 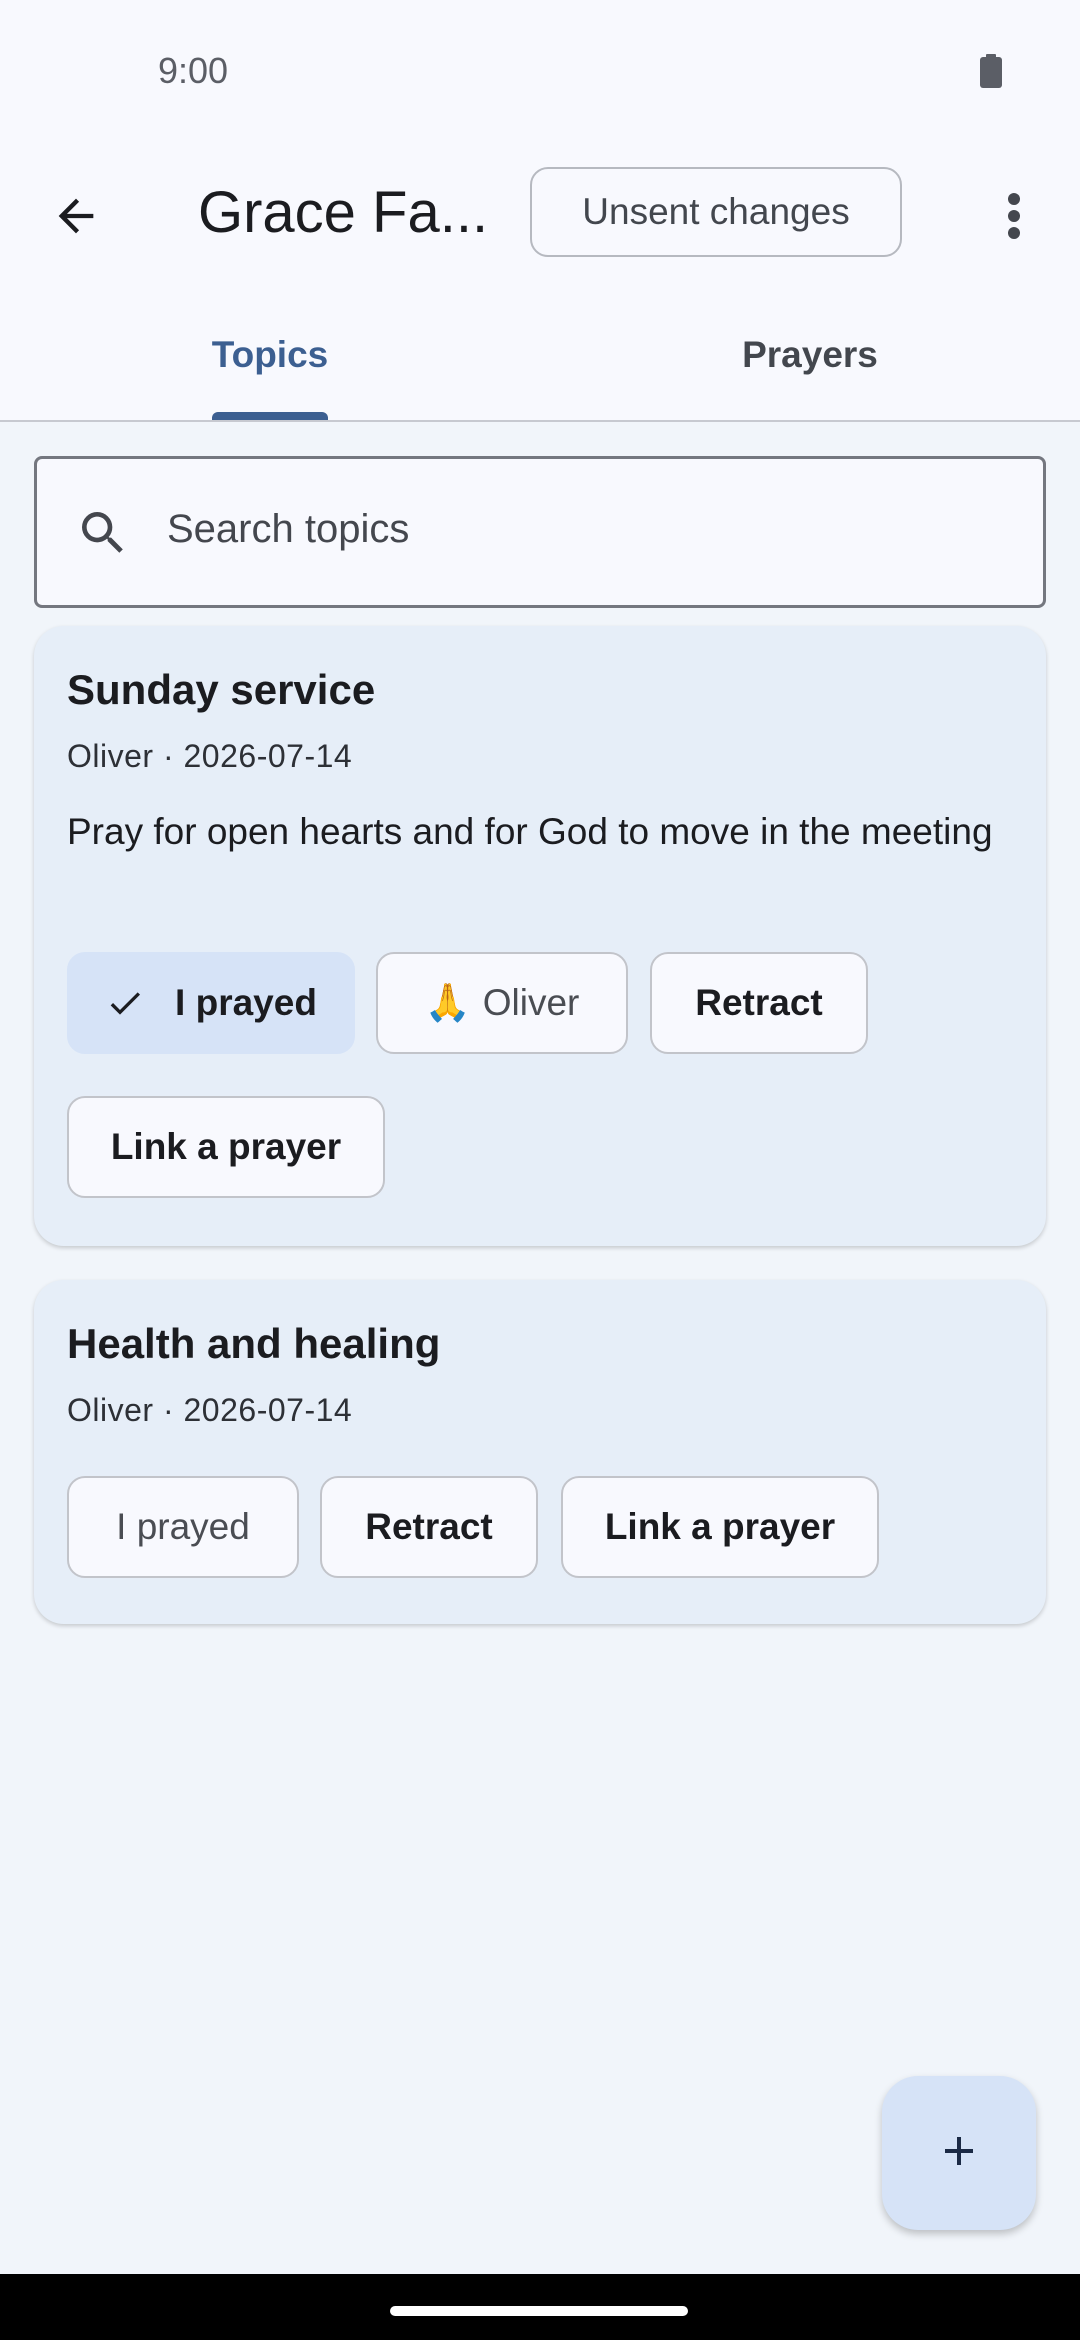 I want to click on unsent-changes-button: Unsent changes, so click(x=716, y=212).